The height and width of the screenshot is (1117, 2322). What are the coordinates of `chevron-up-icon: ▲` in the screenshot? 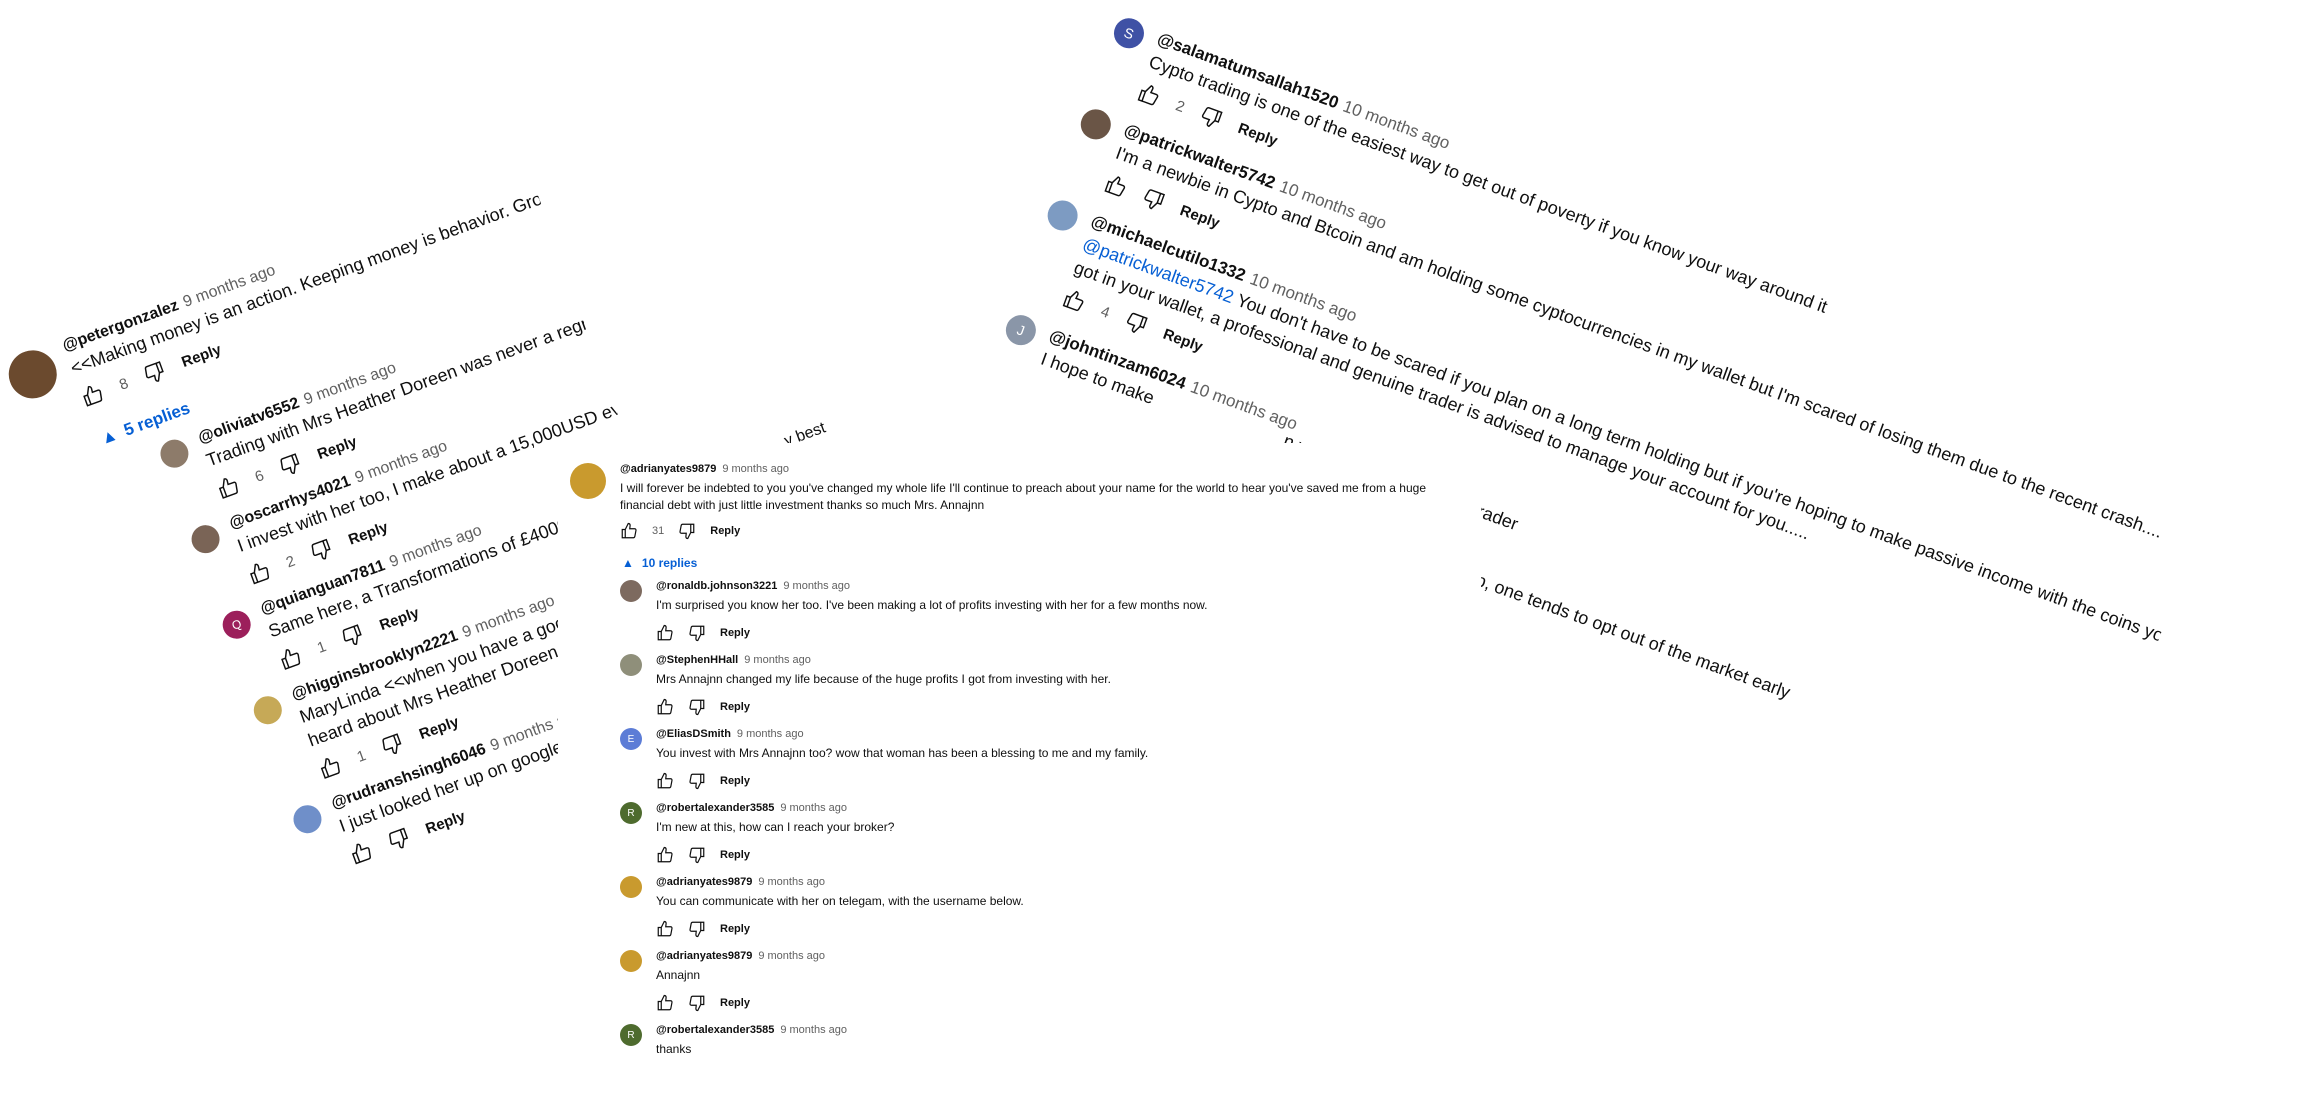 It's located at (628, 563).